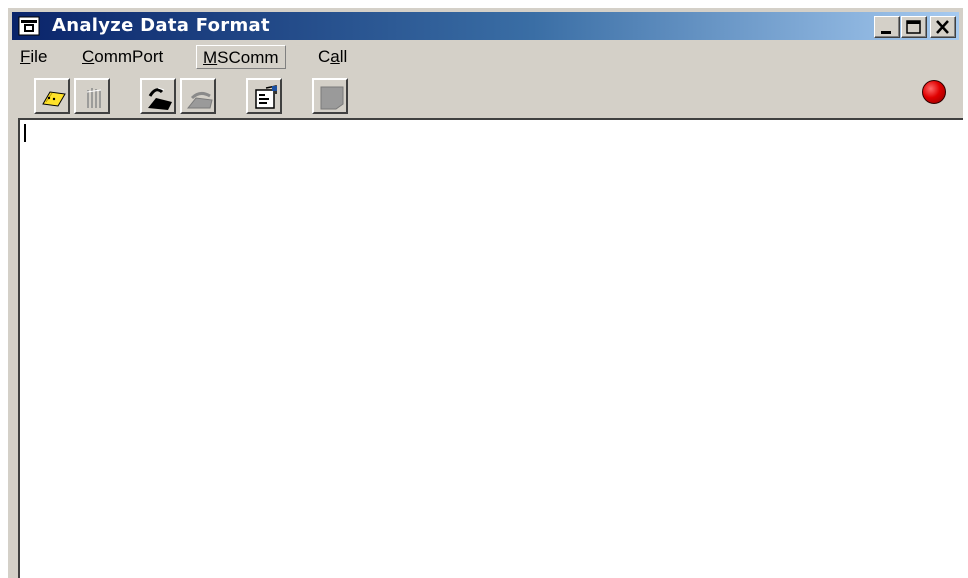 The height and width of the screenshot is (578, 968). I want to click on menu-bar: File CommPort MSComm Call, so click(485, 57).